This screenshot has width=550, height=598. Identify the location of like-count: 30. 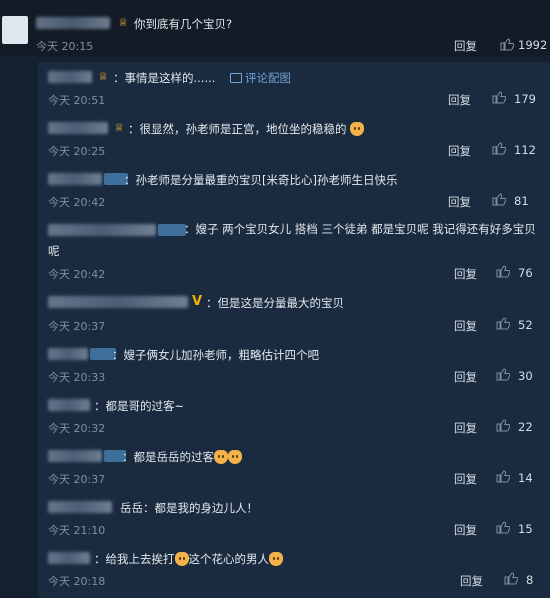
(525, 376).